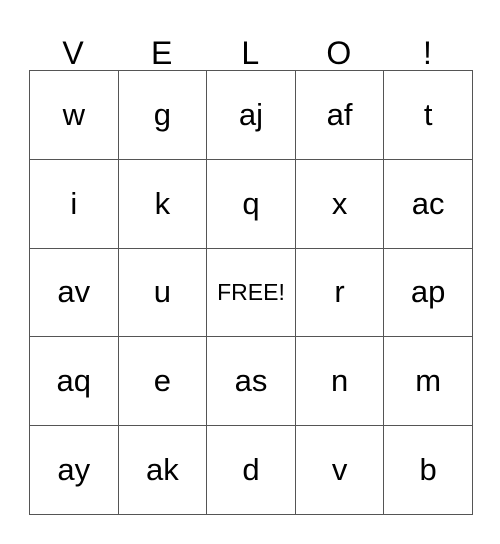  I want to click on bingo-cell-4-2: d, so click(251, 470).